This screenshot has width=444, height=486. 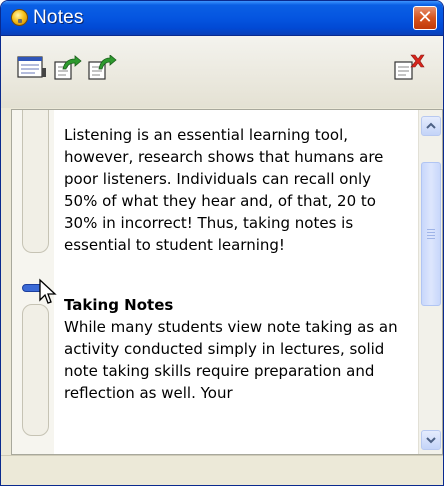 I want to click on note-import-button, so click(x=102, y=68).